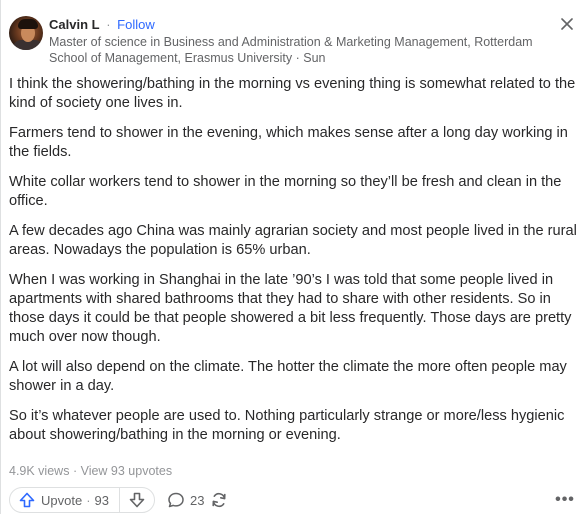 This screenshot has height=514, width=582. Describe the element at coordinates (39, 471) in the screenshot. I see `views-count: 4.9K views` at that location.